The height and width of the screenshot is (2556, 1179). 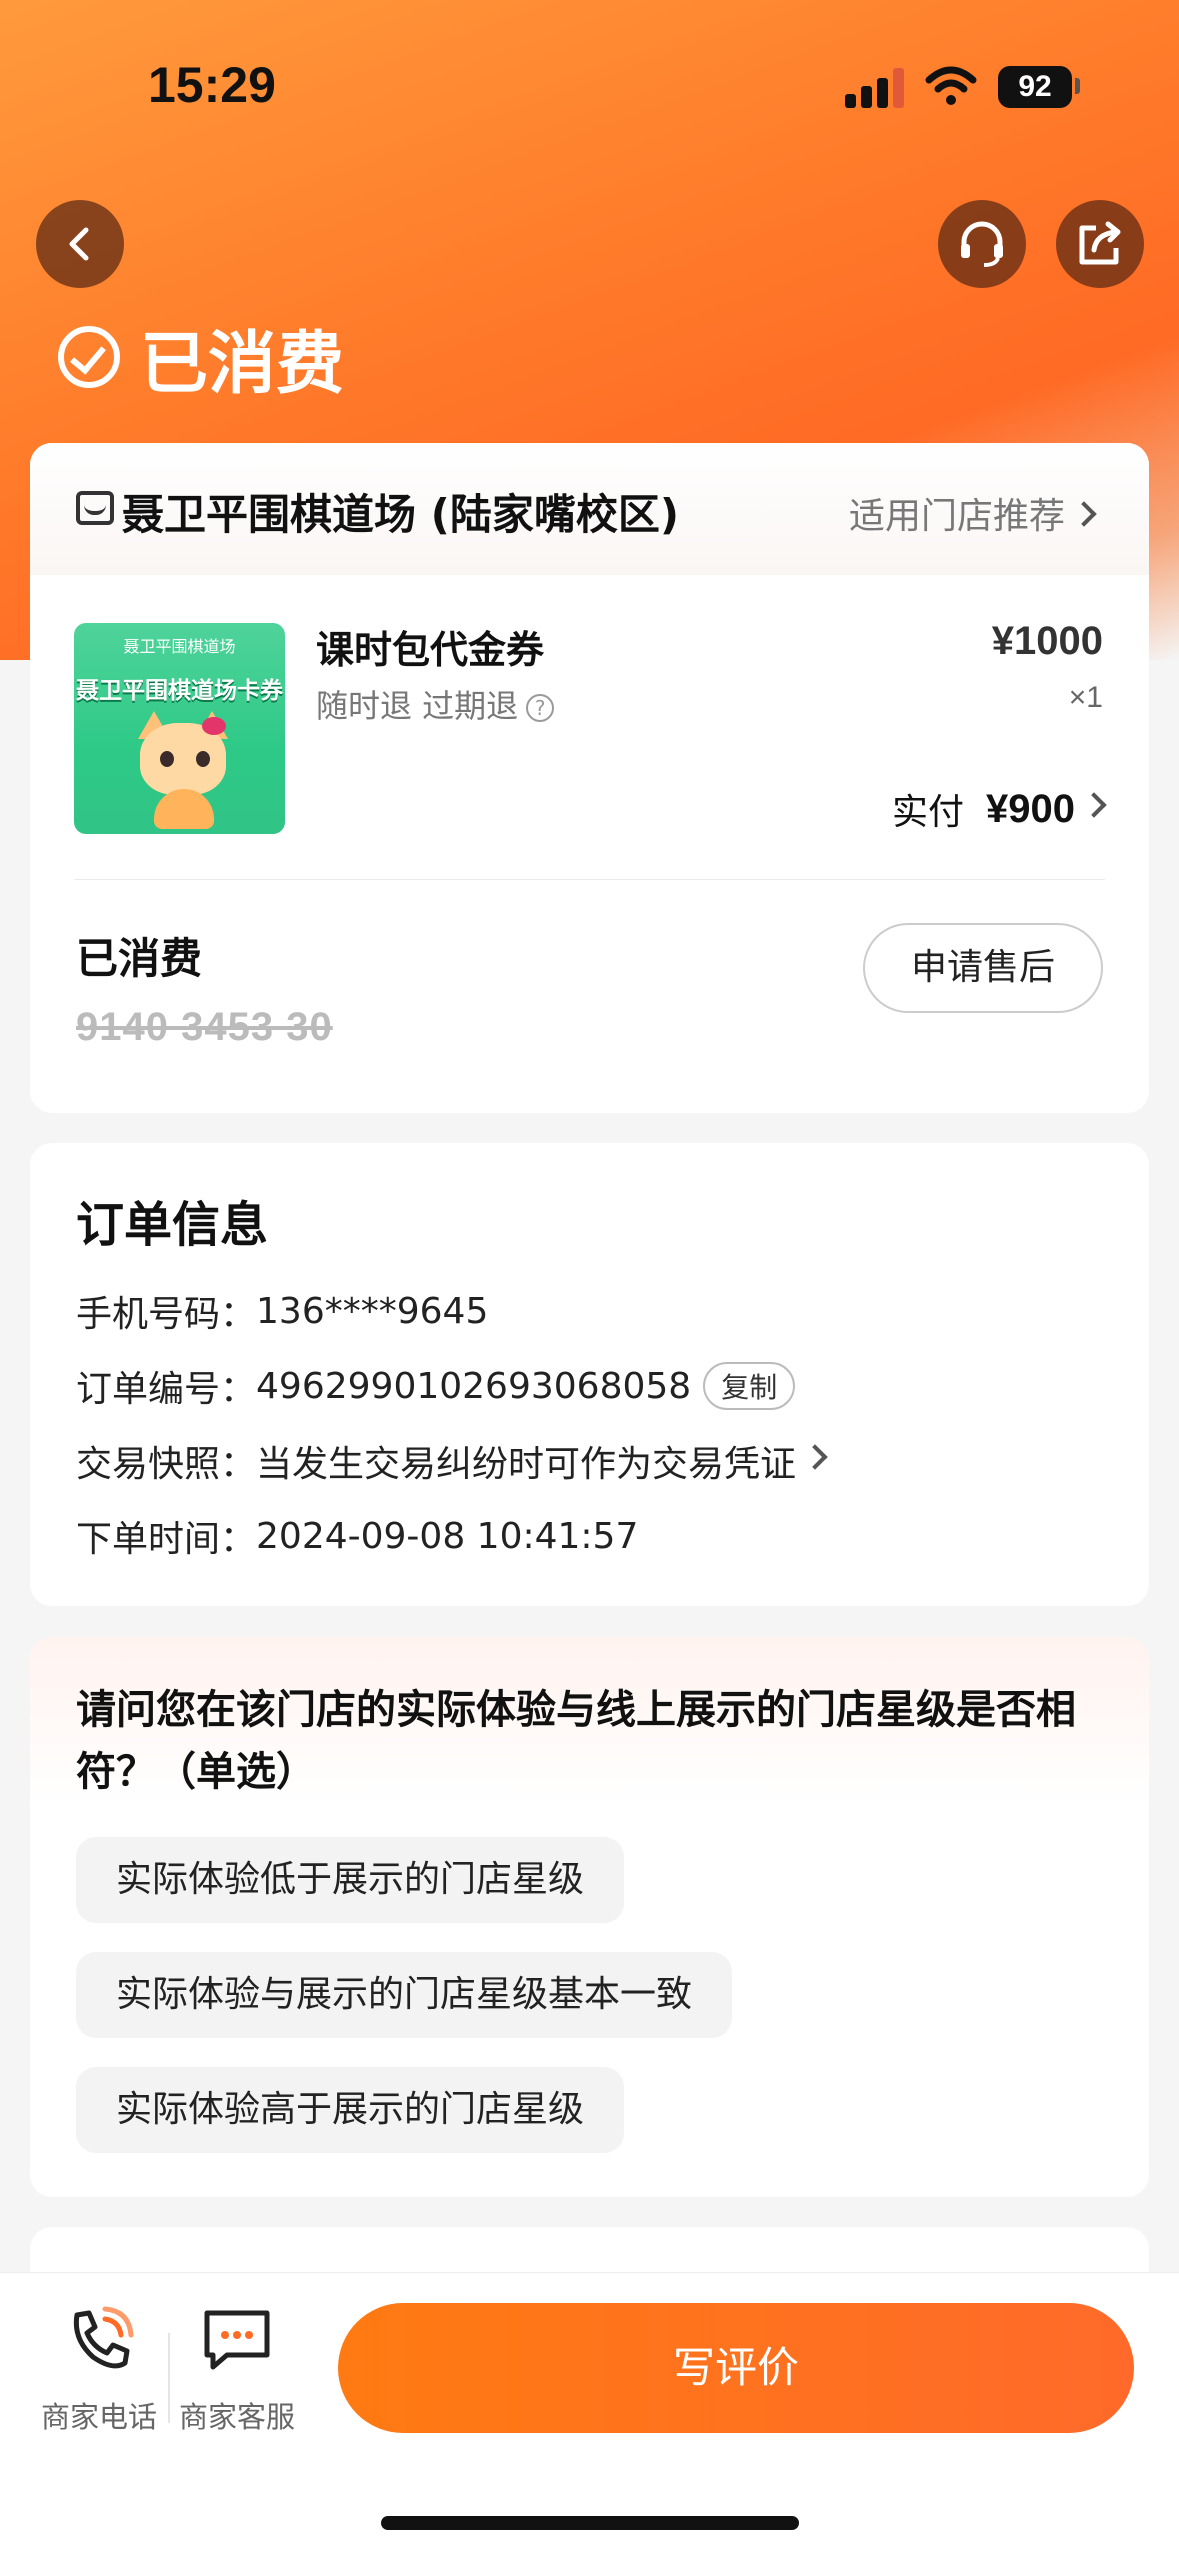 I want to click on store-name: 聂卫平围棋道场 (陆家嘴校区), so click(x=400, y=511).